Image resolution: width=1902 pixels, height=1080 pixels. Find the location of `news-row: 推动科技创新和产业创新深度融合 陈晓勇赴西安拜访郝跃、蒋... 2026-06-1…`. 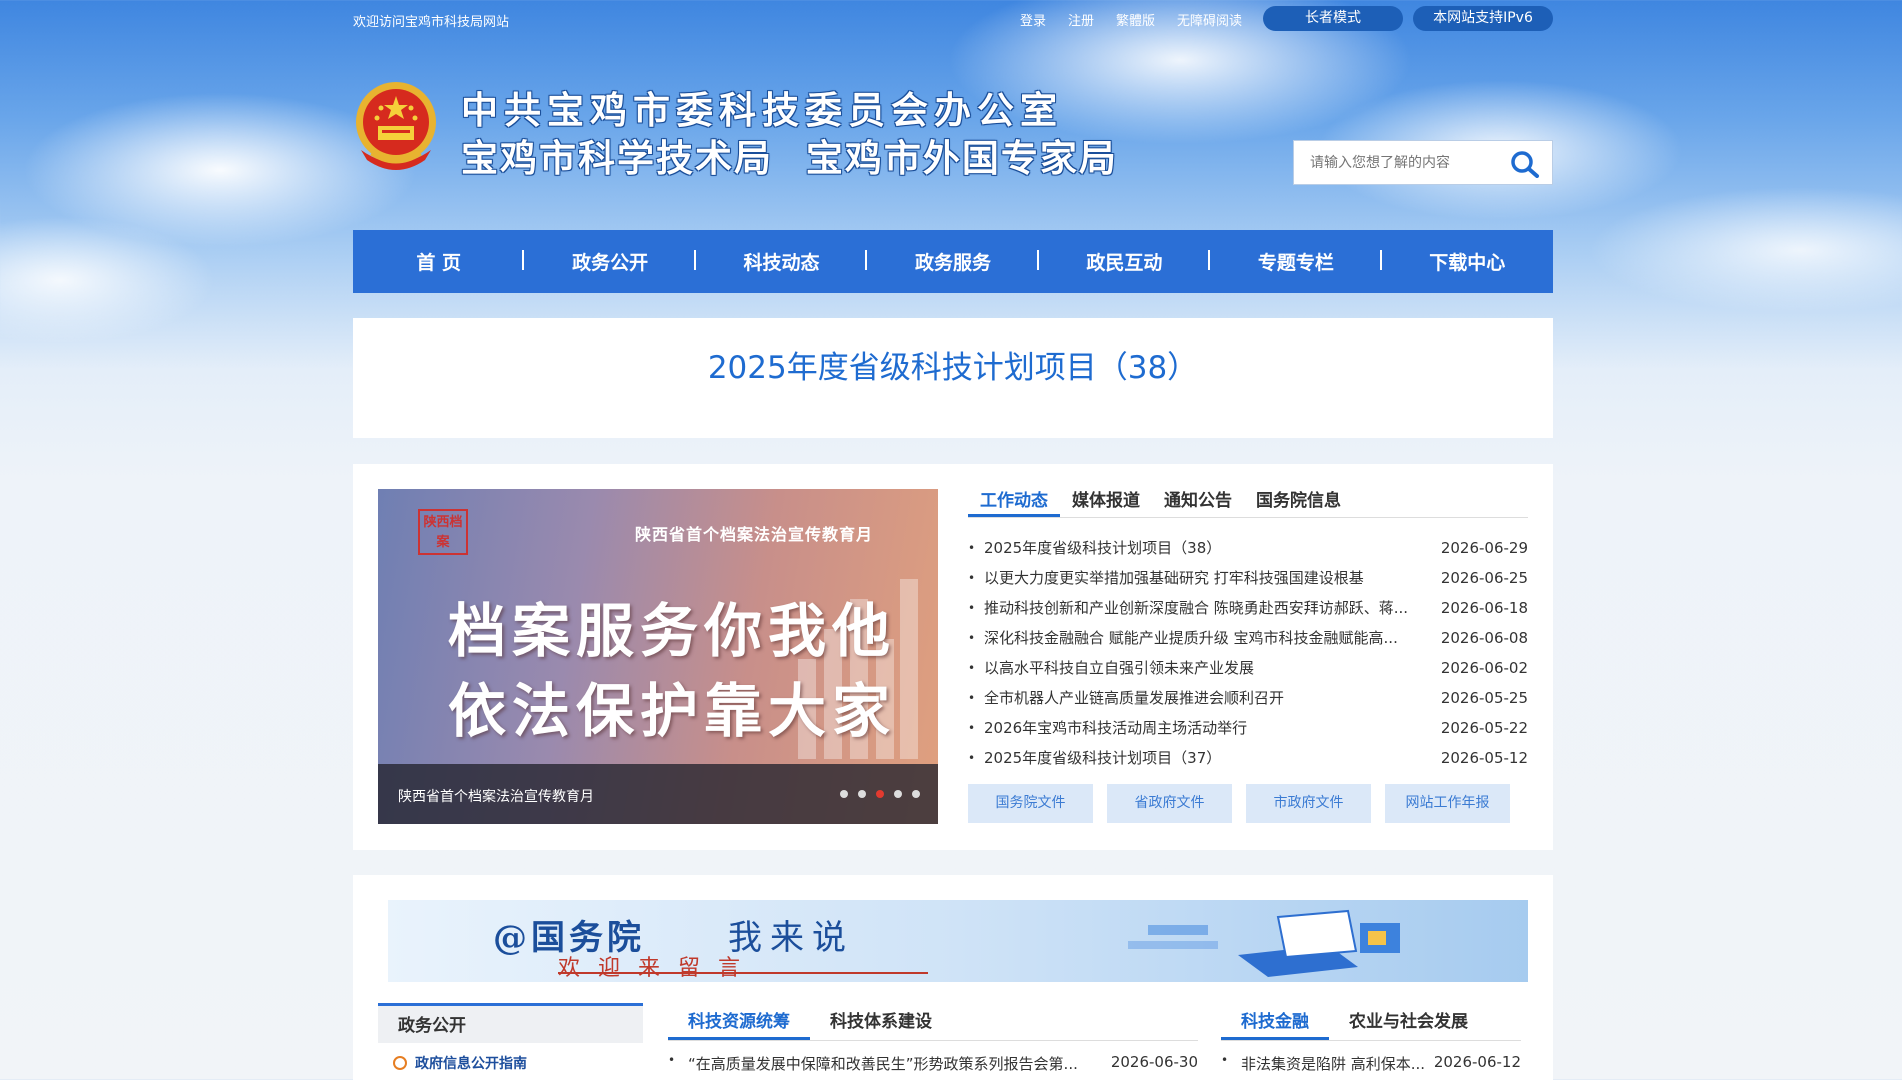

news-row: 推动科技创新和产业创新深度融合 陈晓勇赴西安拜访郝跃、蒋... 2026-06-1… is located at coordinates (1248, 608).